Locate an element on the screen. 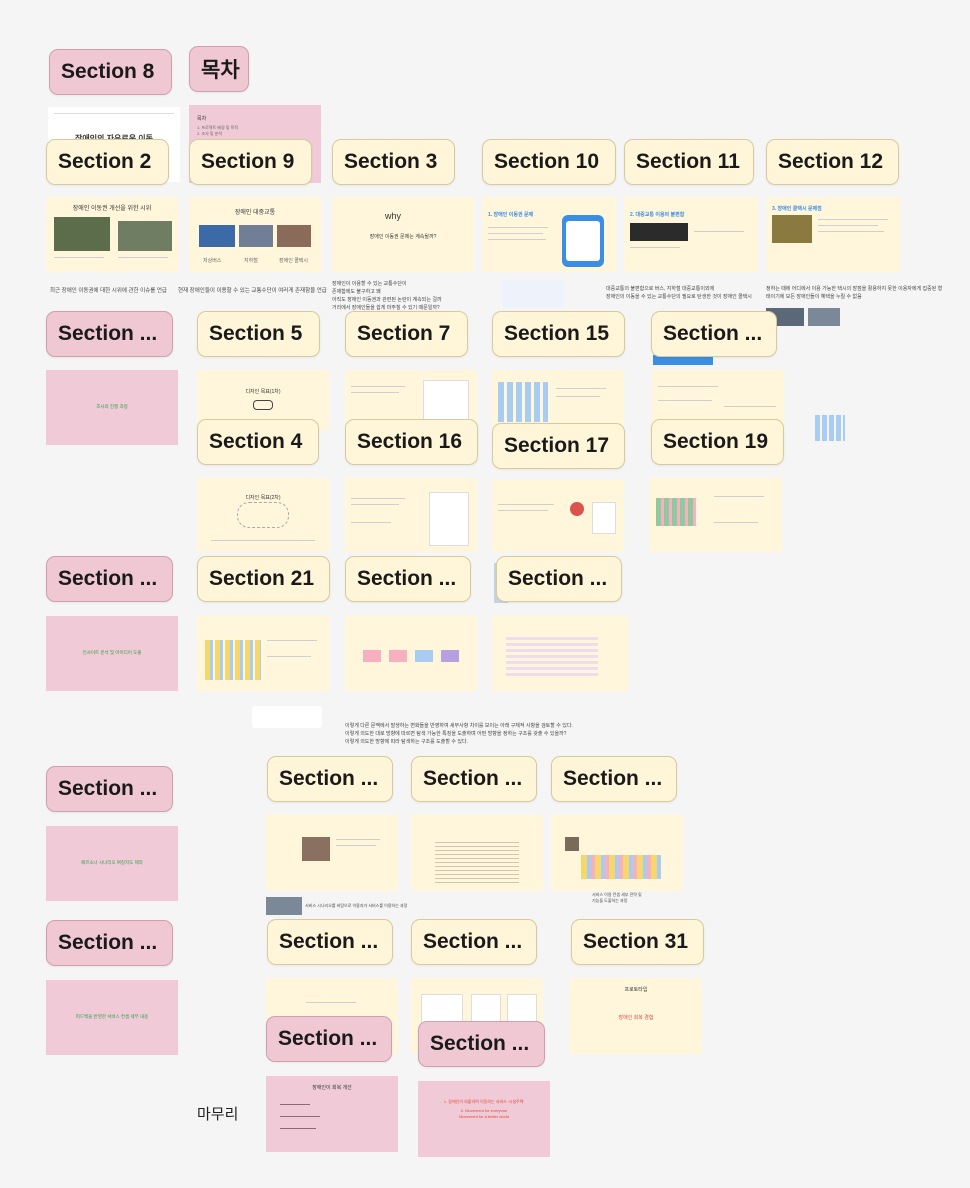 The image size is (970, 1188). slide-title: why is located at coordinates (392, 216).